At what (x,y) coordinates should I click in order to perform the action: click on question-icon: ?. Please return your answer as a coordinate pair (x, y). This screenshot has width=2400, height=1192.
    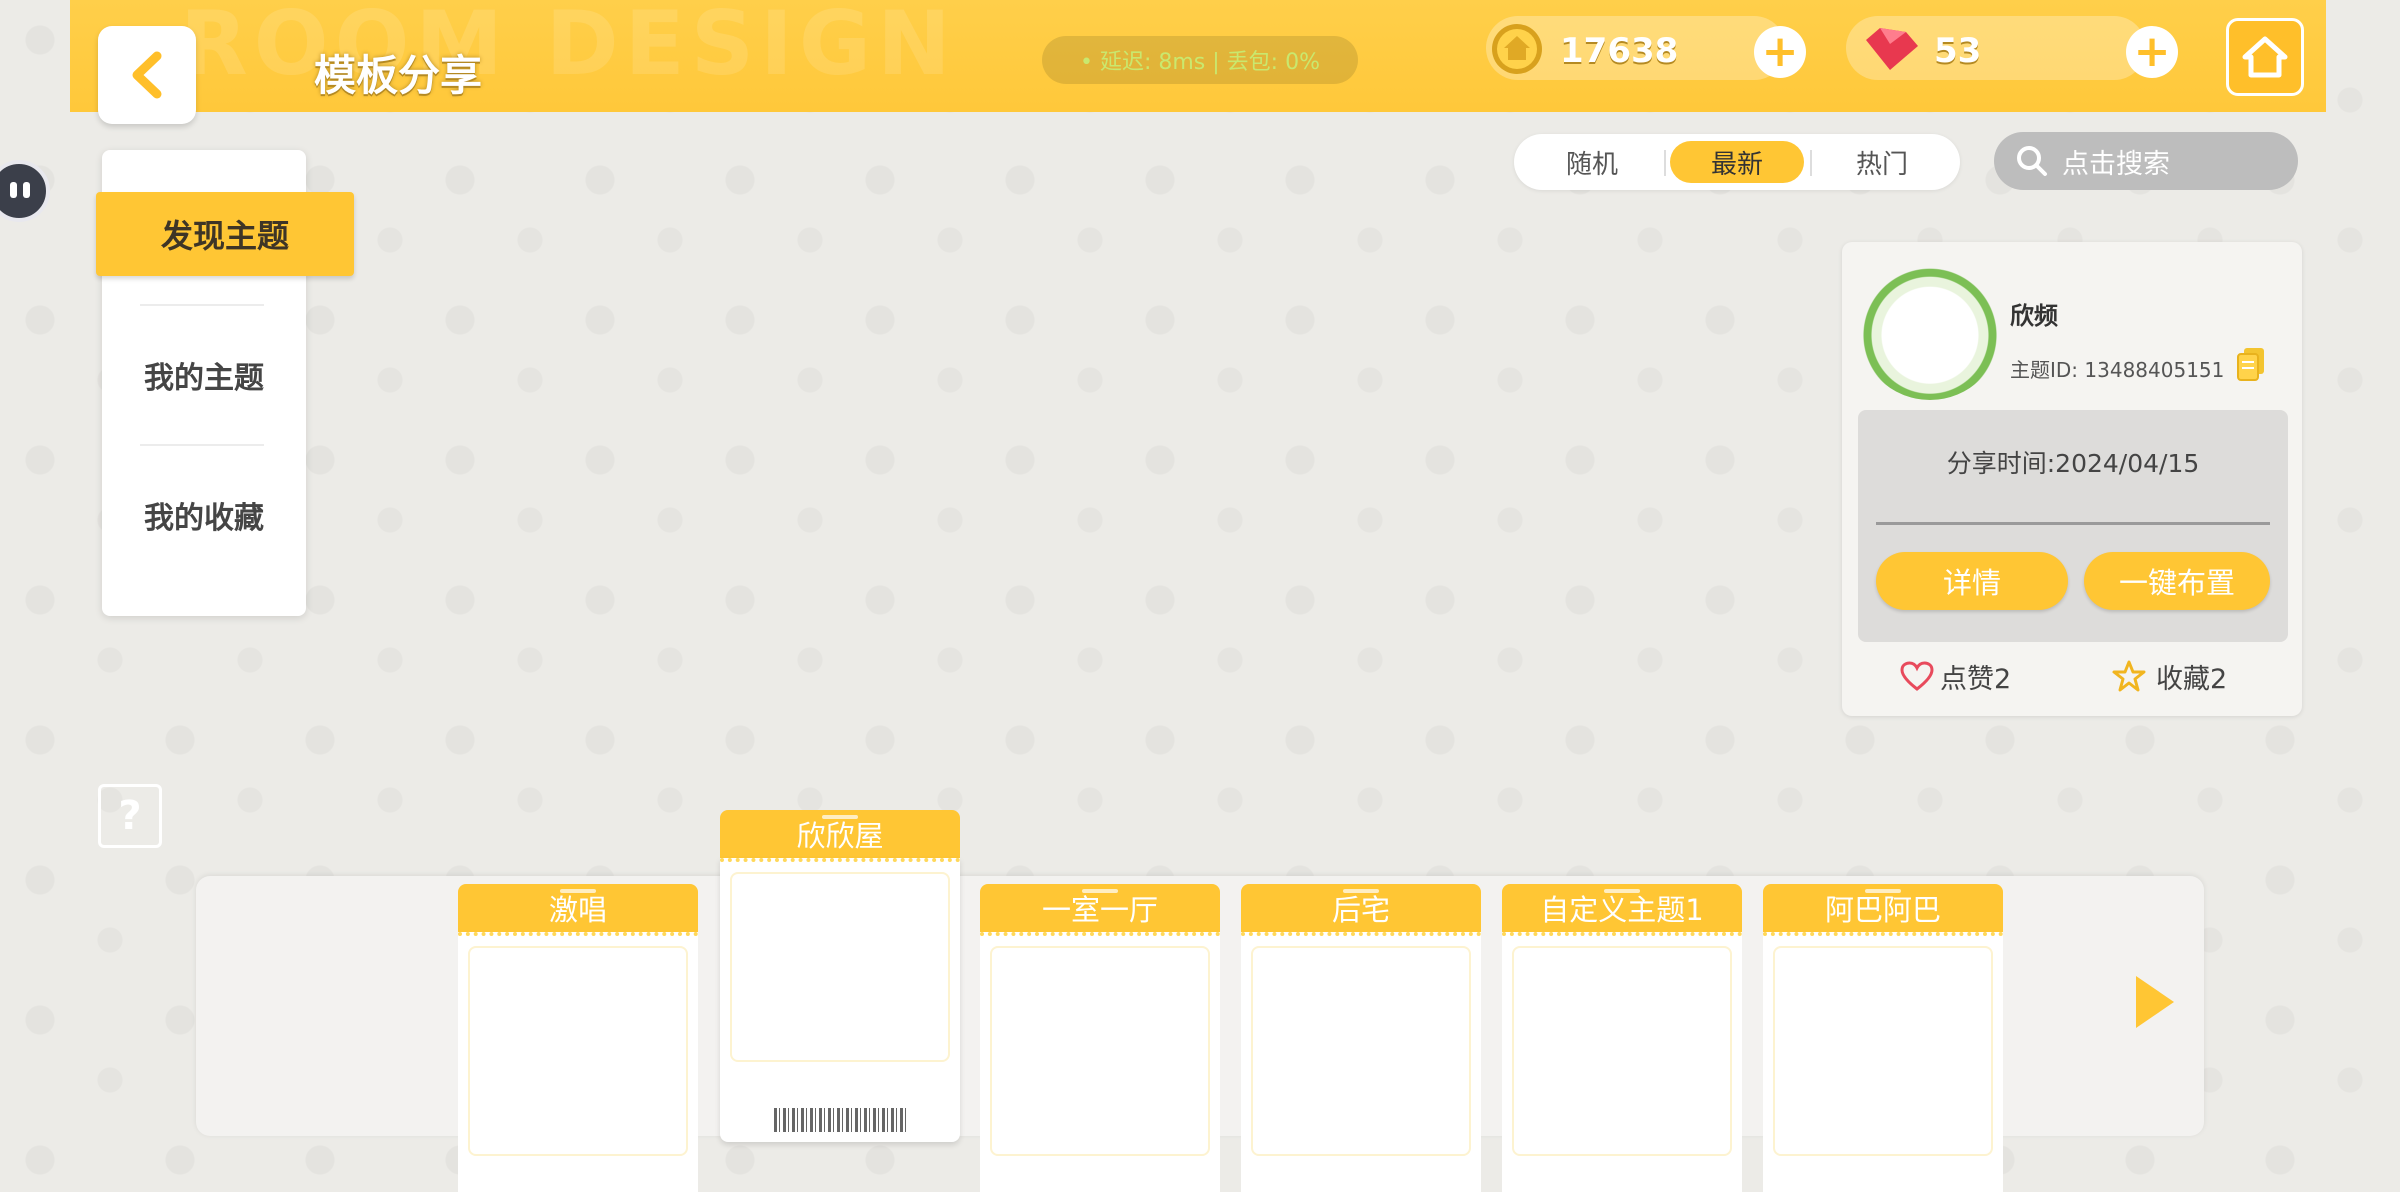
    Looking at the image, I should click on (130, 816).